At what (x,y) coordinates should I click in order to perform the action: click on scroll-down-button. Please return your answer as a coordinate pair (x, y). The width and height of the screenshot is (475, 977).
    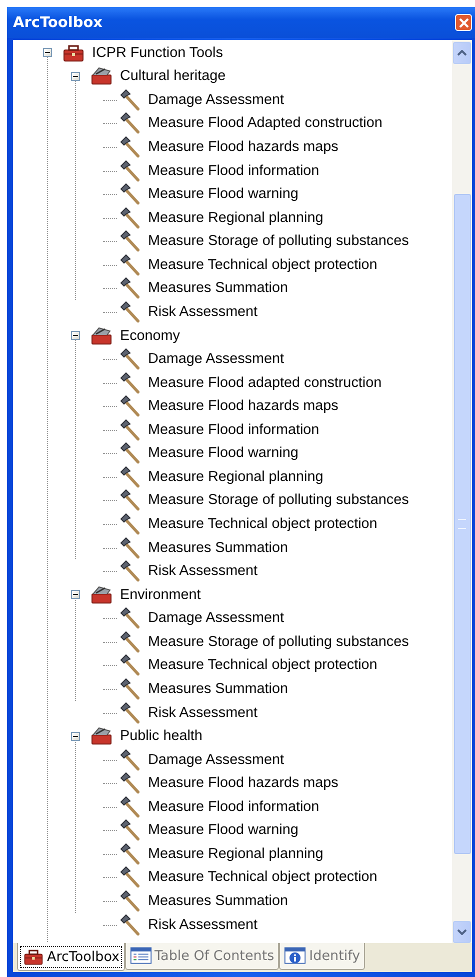
    Looking at the image, I should click on (462, 932).